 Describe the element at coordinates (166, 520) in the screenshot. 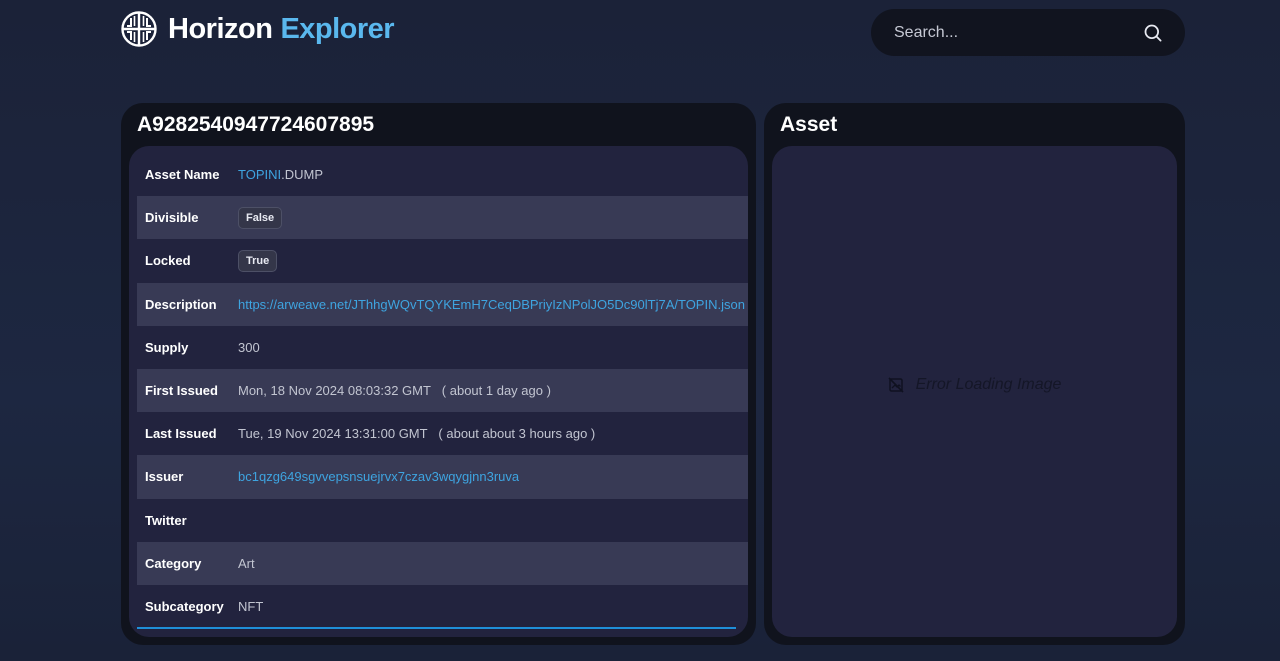

I see `row-label: Twitter` at that location.